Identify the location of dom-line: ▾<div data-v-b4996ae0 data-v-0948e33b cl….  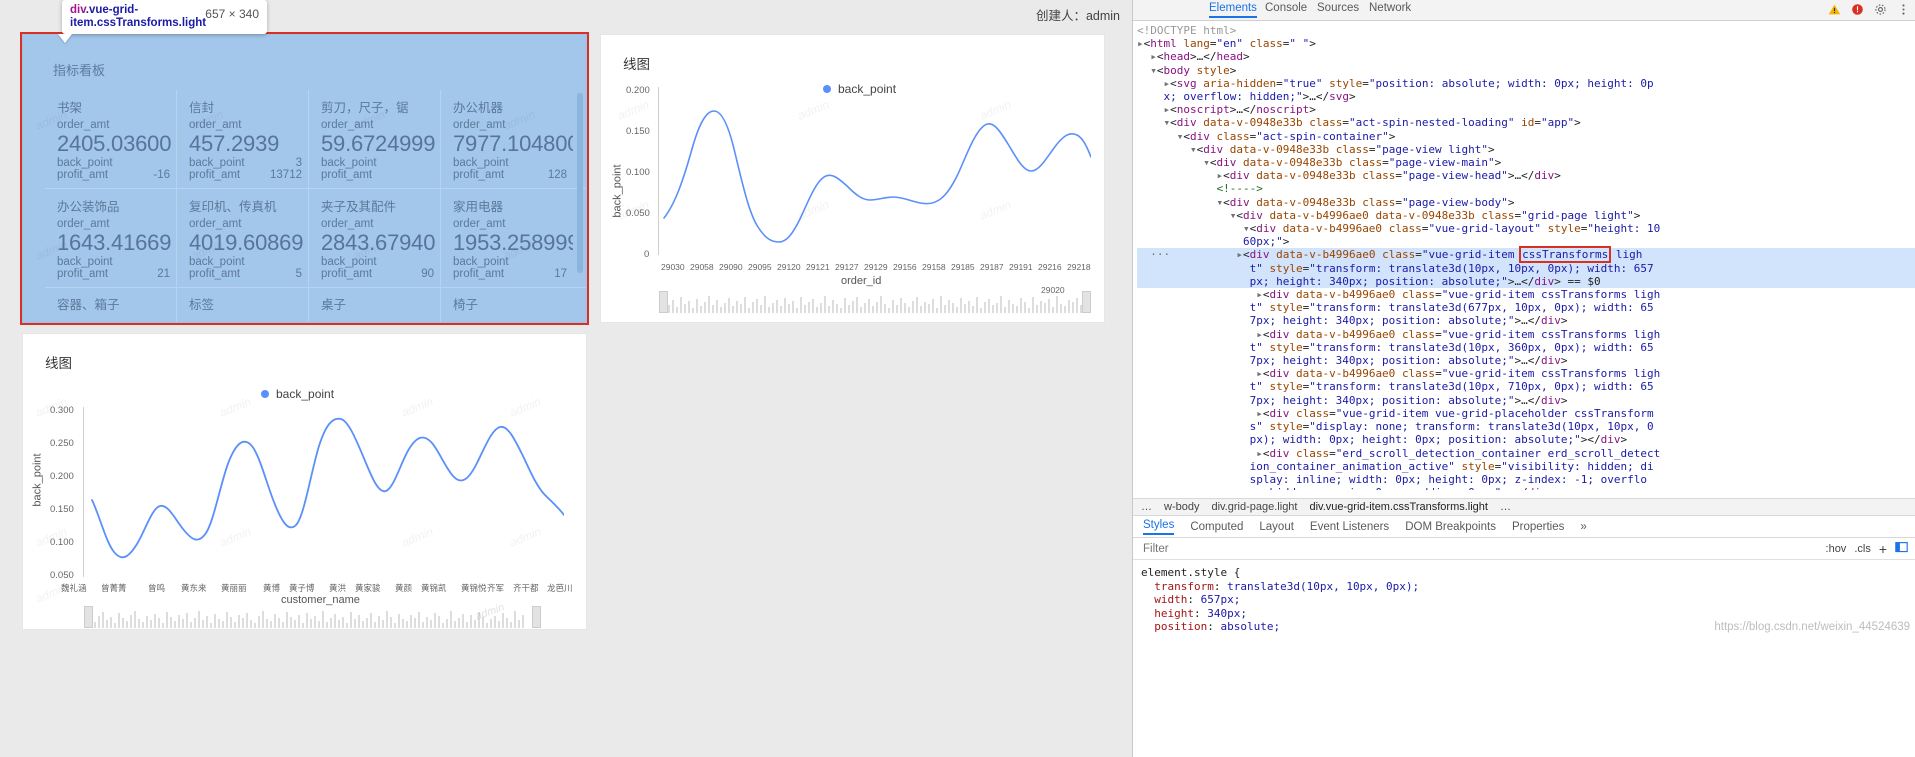
(1526, 215).